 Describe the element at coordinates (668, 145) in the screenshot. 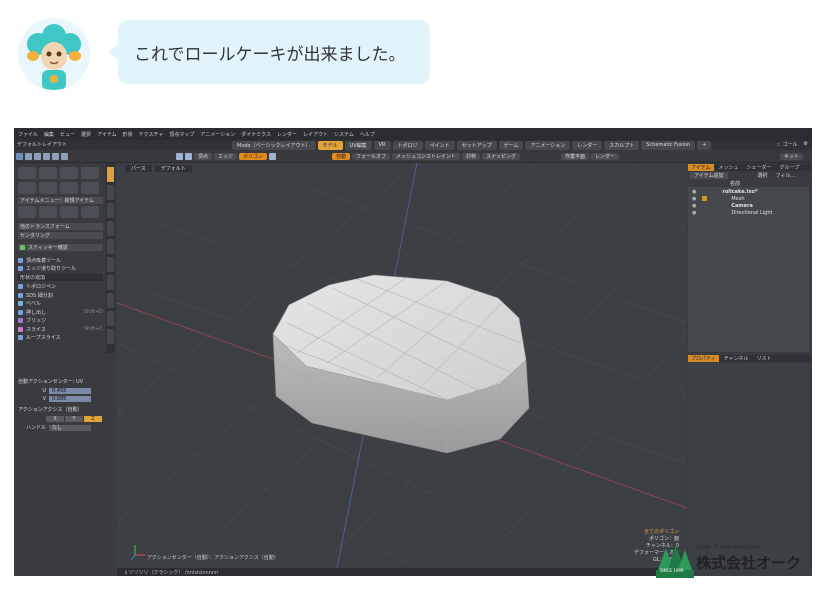

I see `mode-tab: Schematic Fusion` at that location.